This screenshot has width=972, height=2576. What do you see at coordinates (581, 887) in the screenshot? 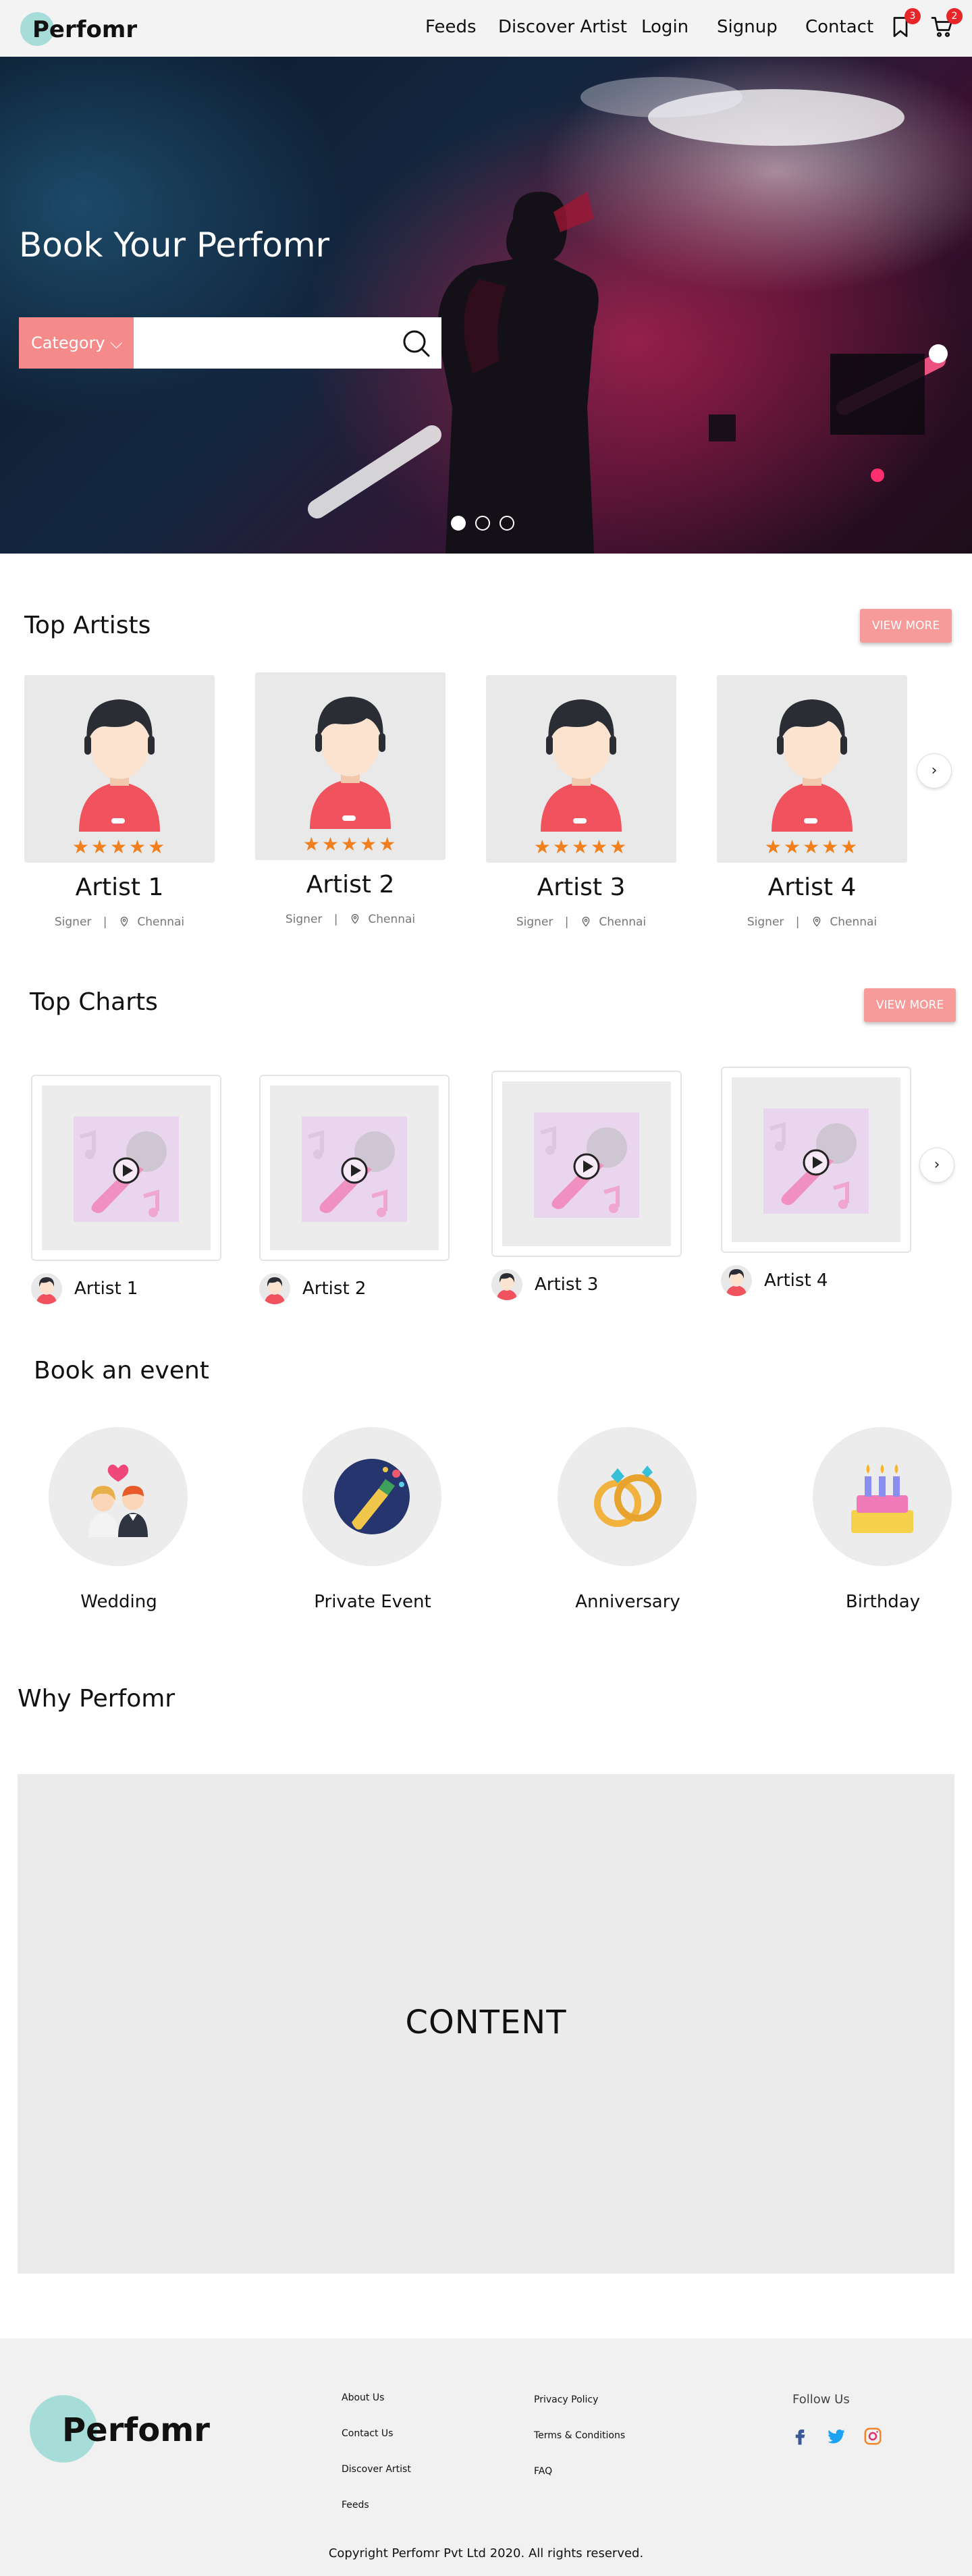
I see `artist-name: Artist 3` at bounding box center [581, 887].